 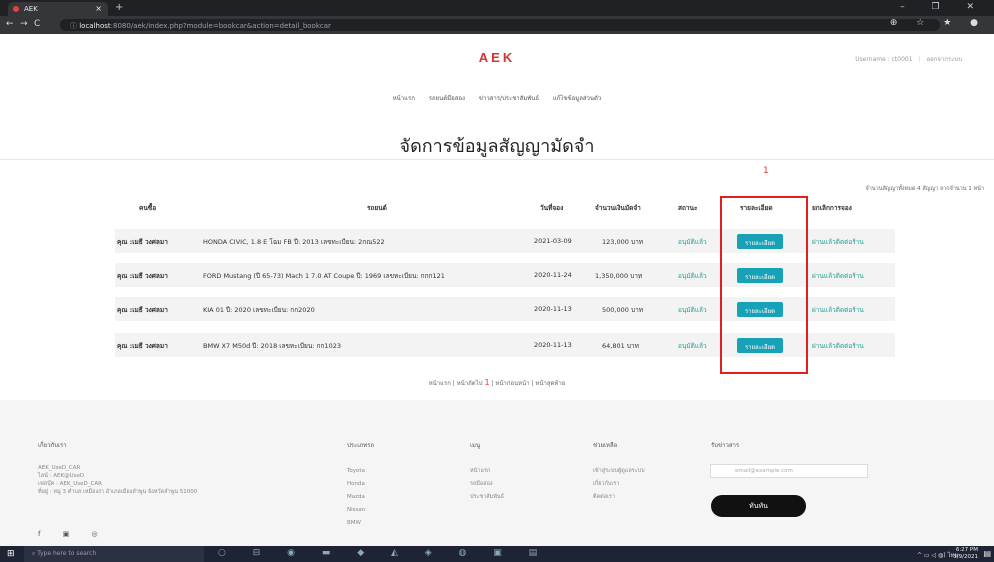 What do you see at coordinates (487, 497) in the screenshot?
I see `footer-menu-link: ประชาสัมพันธ์` at bounding box center [487, 497].